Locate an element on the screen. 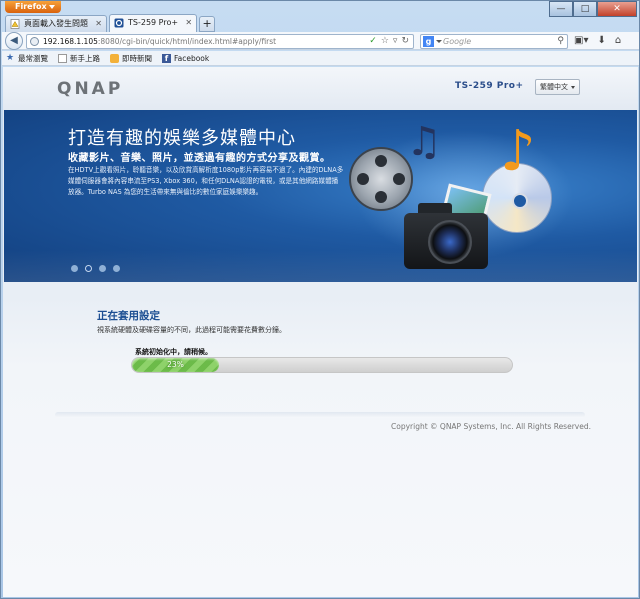  qnap-logo: QNAP is located at coordinates (90, 89).